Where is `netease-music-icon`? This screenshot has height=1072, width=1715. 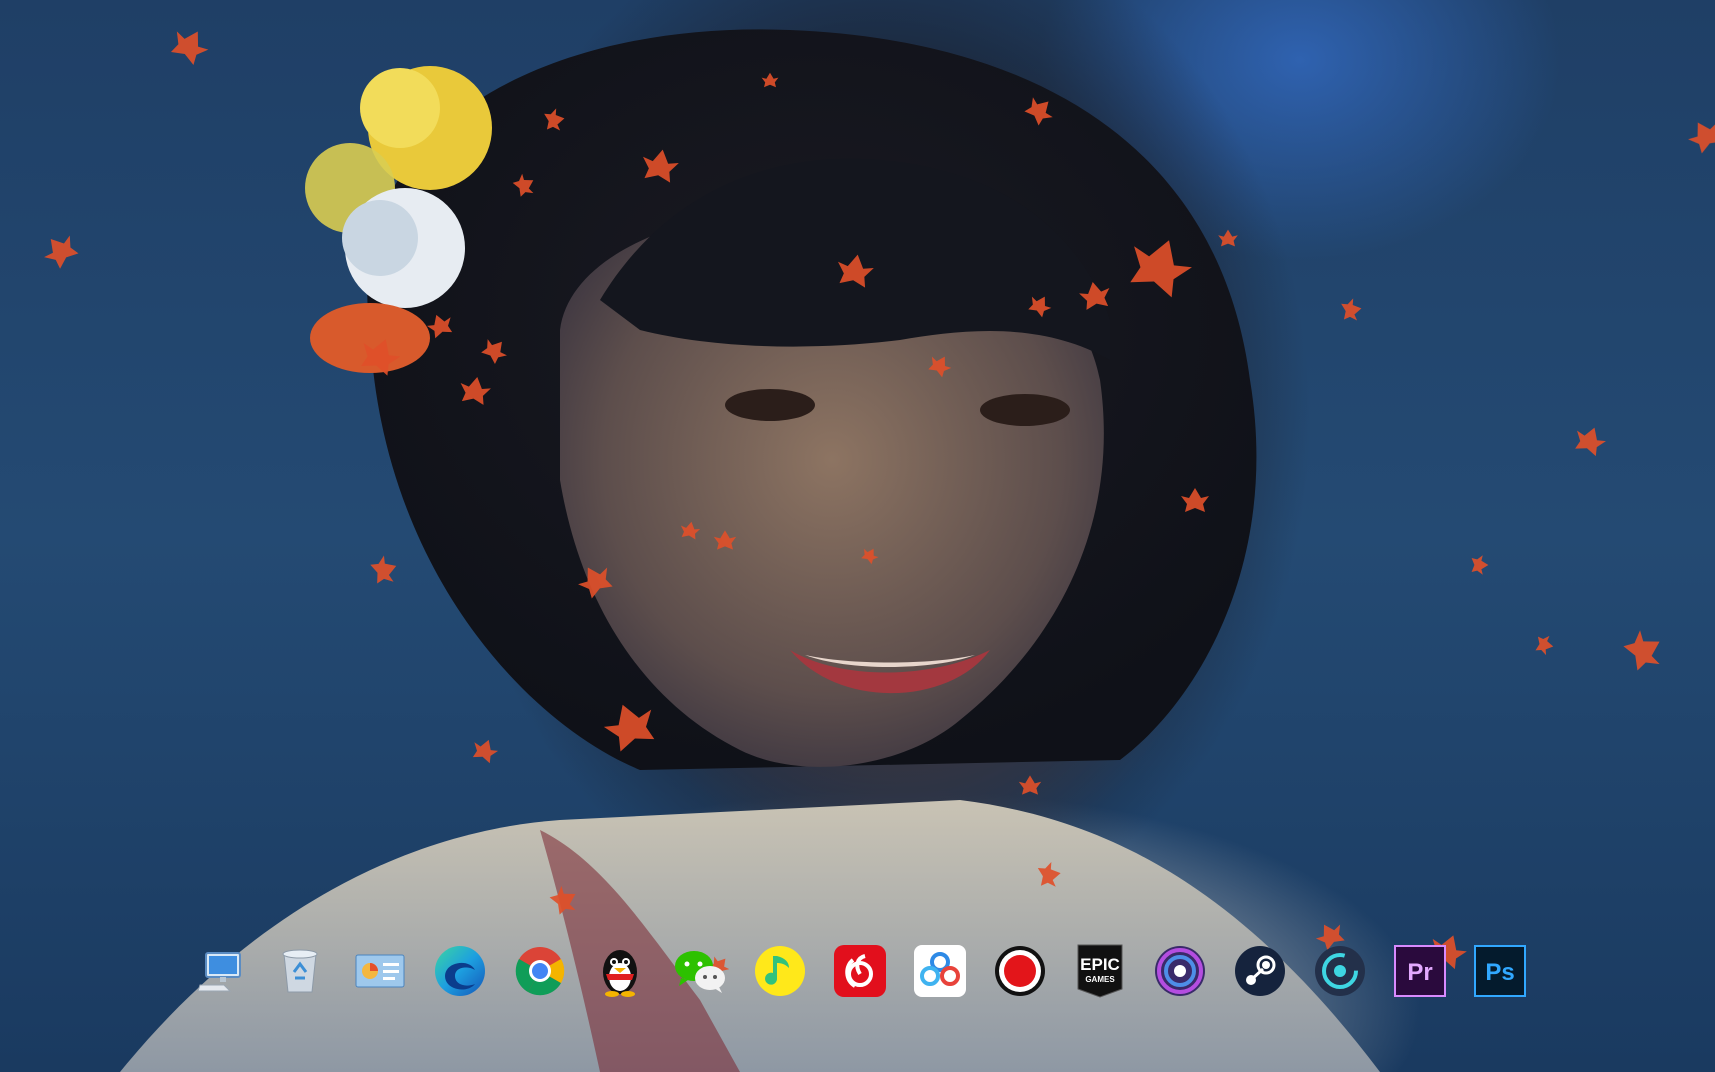
netease-music-icon is located at coordinates (859, 971).